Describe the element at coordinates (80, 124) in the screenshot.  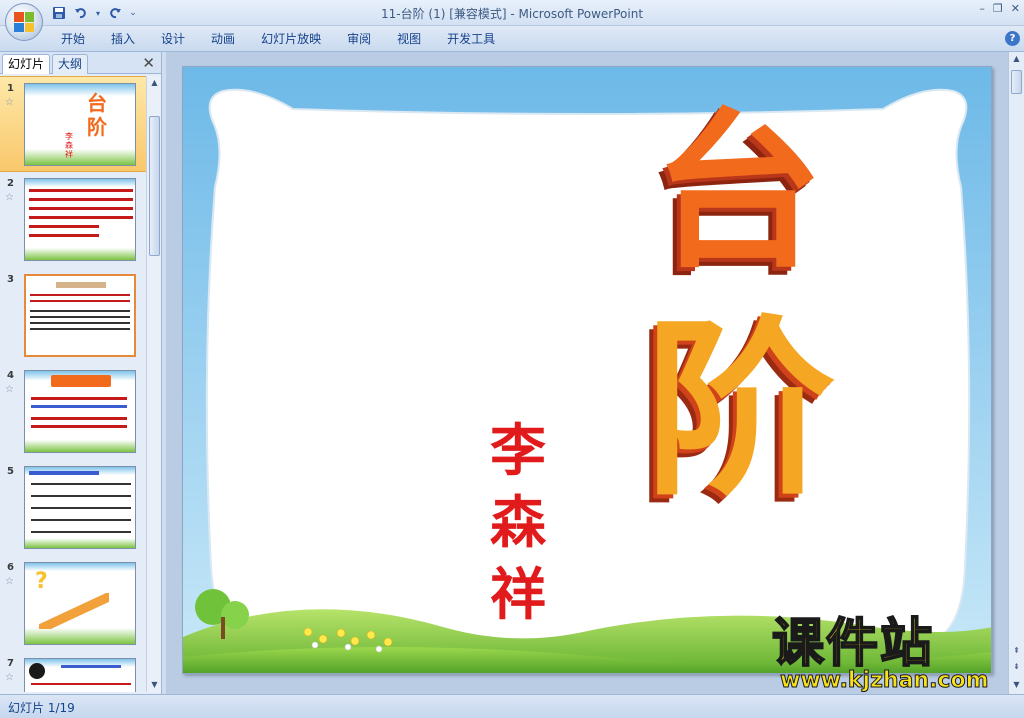
I see `thumbnail-image: 台 阶 李森祥` at that location.